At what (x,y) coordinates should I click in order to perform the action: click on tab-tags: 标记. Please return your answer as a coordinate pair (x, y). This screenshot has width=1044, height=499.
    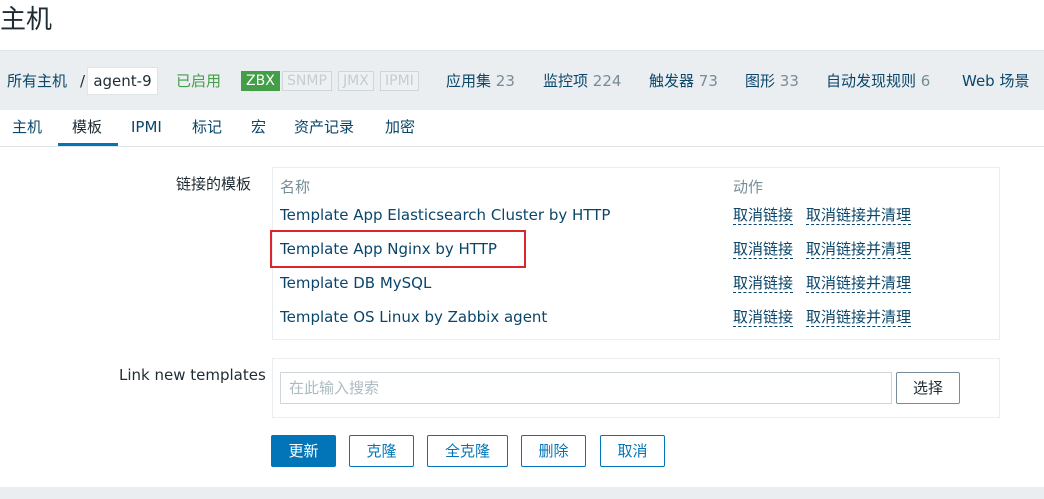
    Looking at the image, I should click on (207, 127).